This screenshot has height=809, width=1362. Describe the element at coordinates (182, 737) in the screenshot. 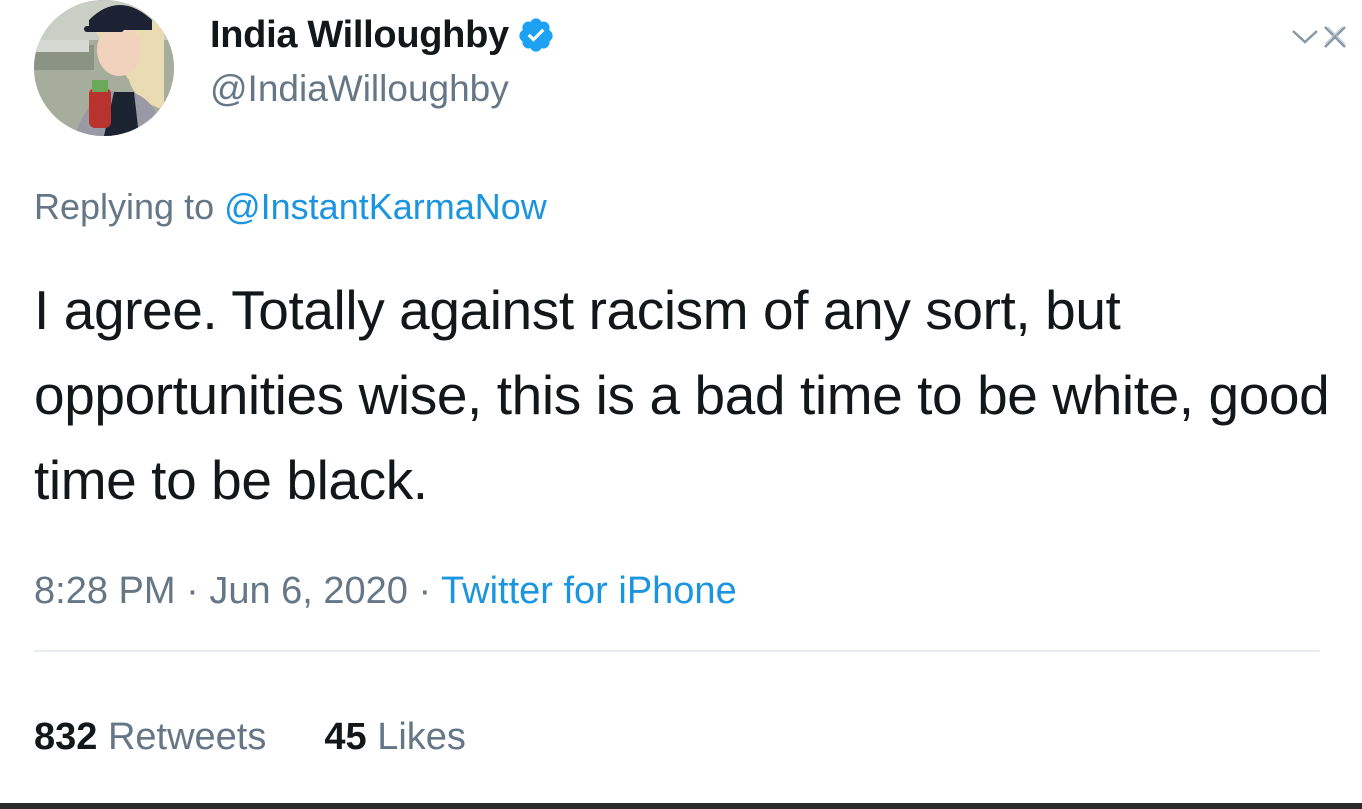

I see `retweets-label: Retweets` at that location.